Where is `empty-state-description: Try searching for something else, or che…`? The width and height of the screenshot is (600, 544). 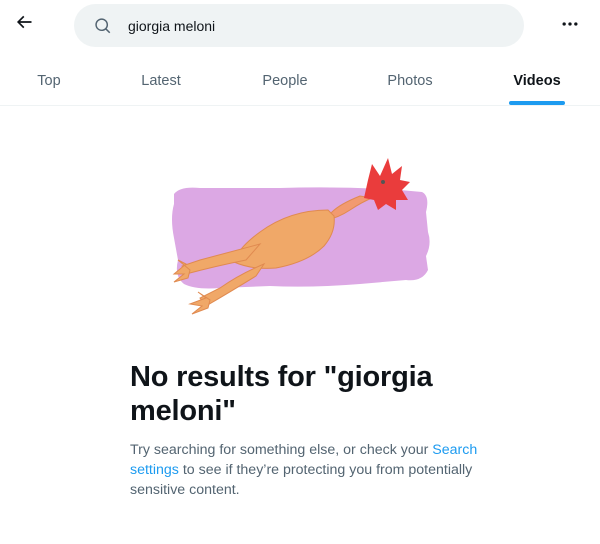
empty-state-description: Try searching for something else, or che… is located at coordinates (305, 470).